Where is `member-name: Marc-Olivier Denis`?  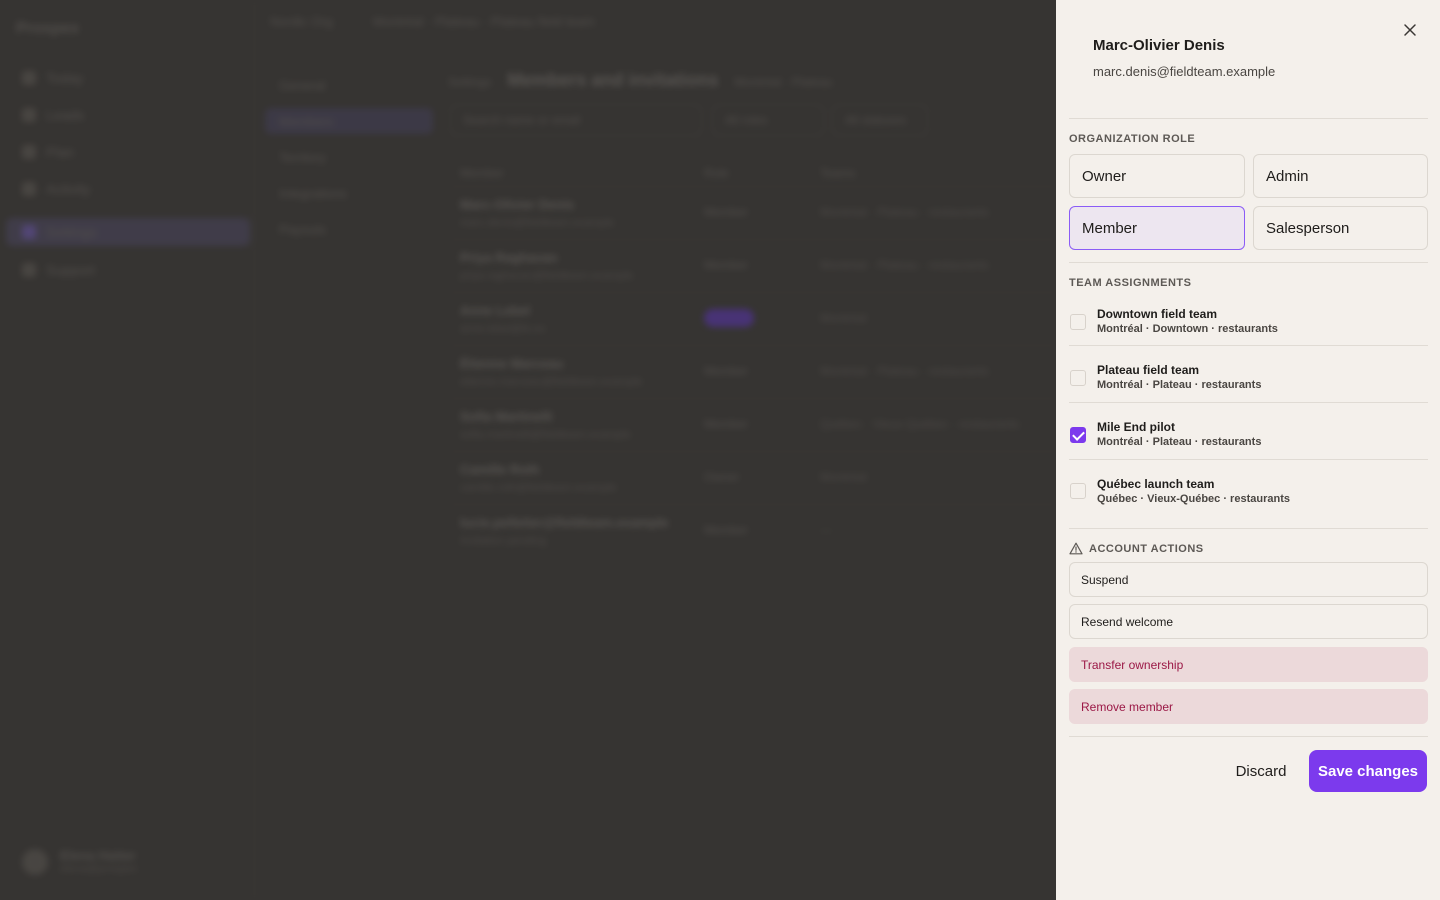 member-name: Marc-Olivier Denis is located at coordinates (1159, 45).